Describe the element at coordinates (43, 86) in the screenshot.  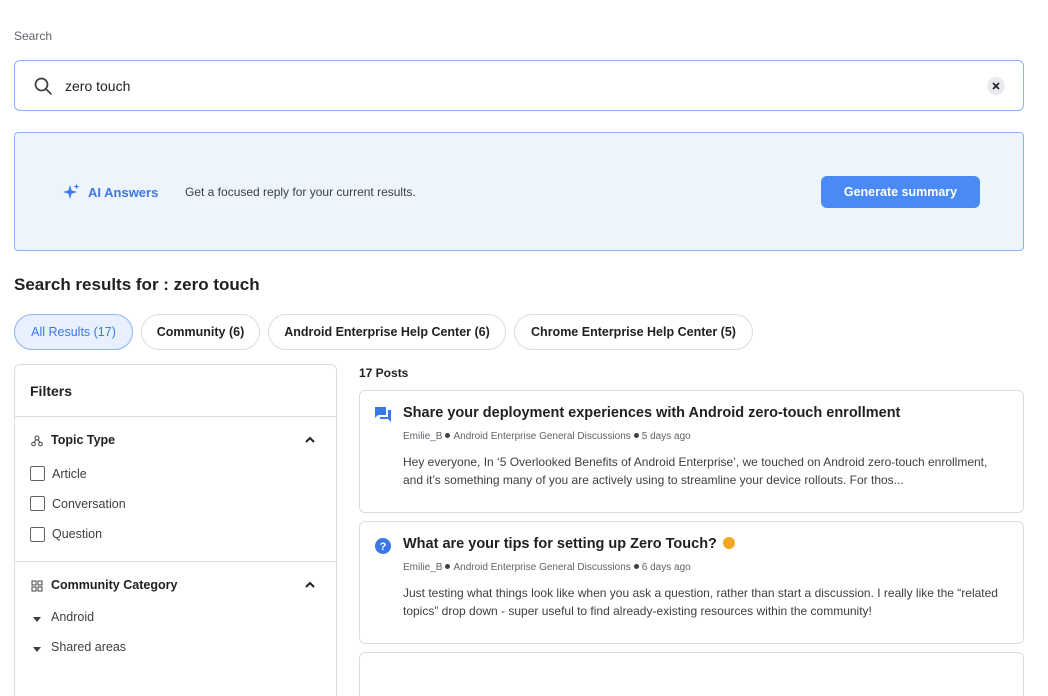
I see `search-icon` at that location.